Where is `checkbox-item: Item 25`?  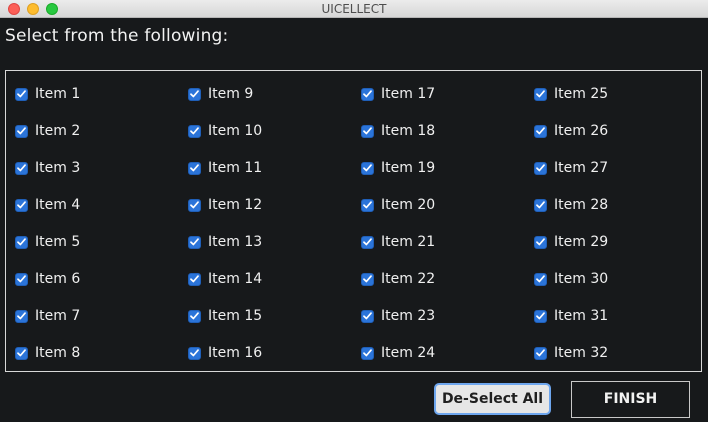
checkbox-item: Item 25 is located at coordinates (620, 94).